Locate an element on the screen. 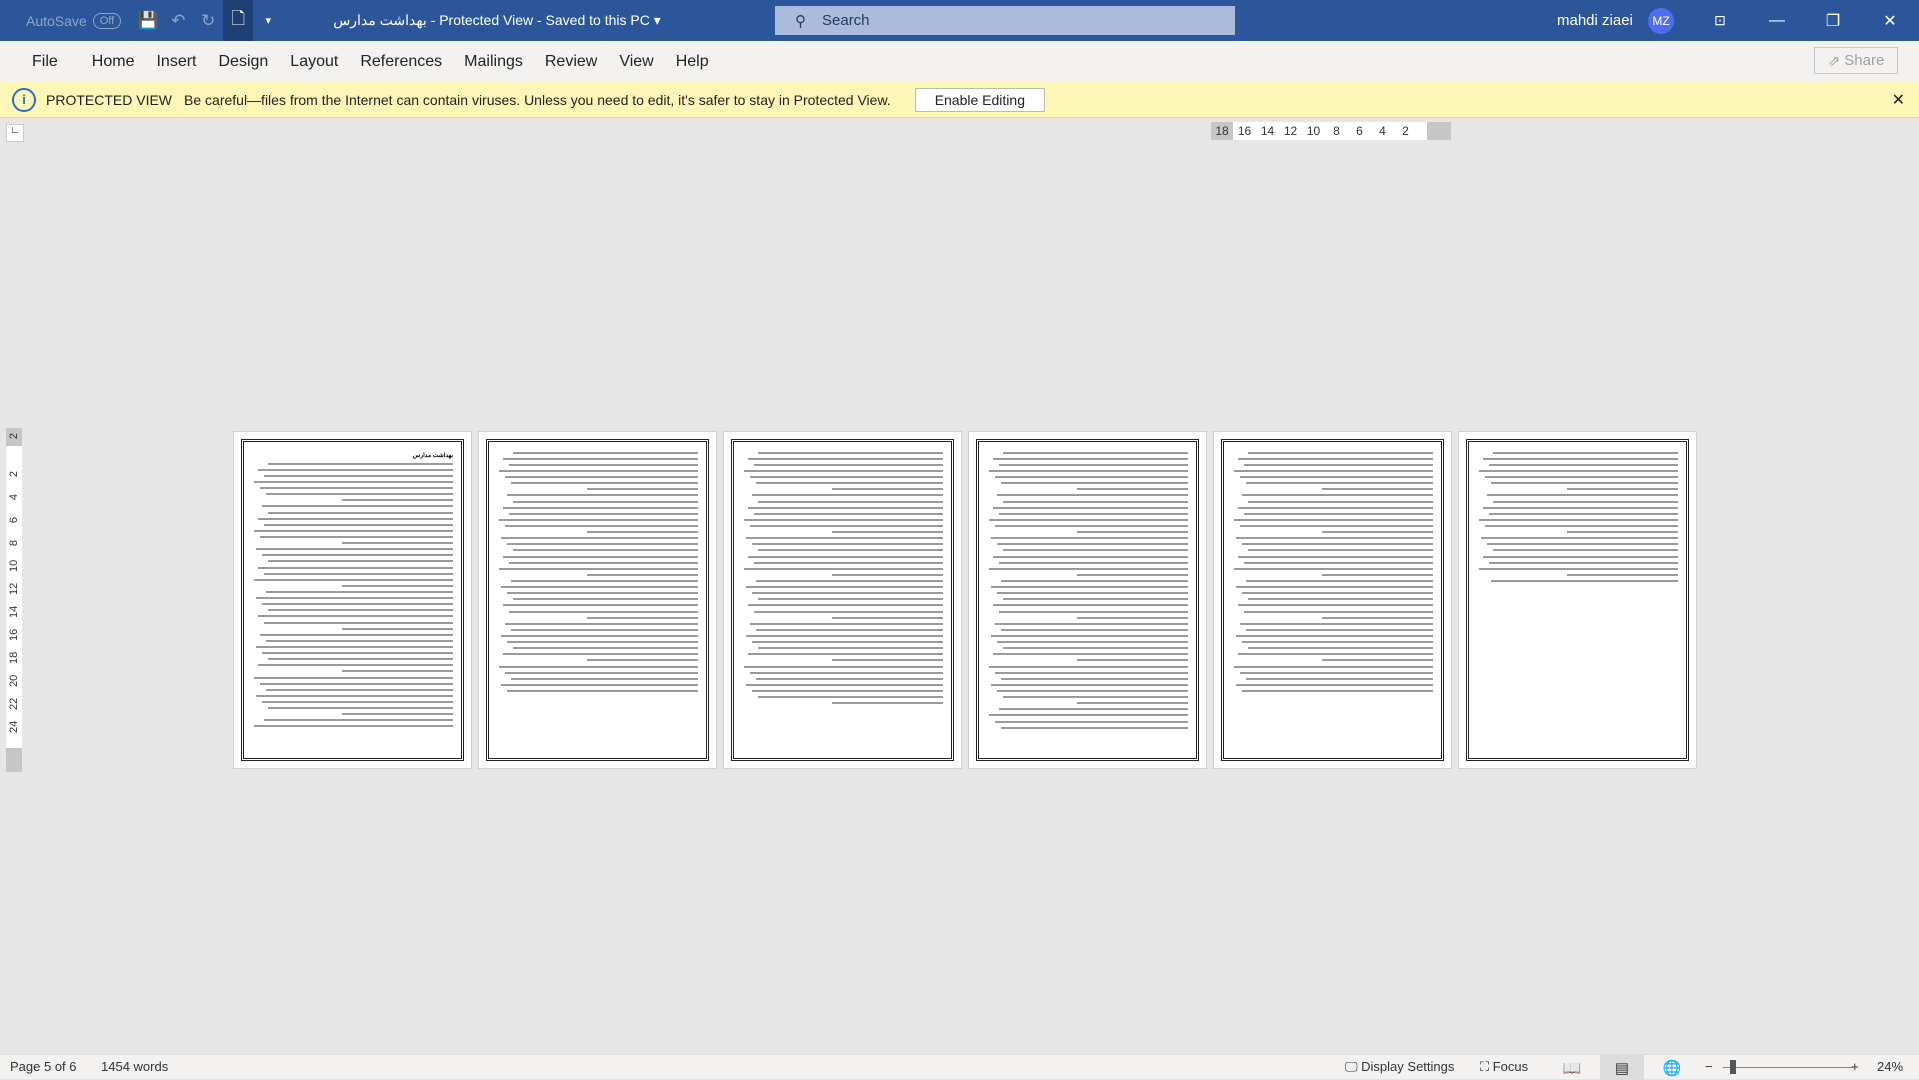 This screenshot has height=1080, width=1919. tab-insert: Insert is located at coordinates (176, 62).